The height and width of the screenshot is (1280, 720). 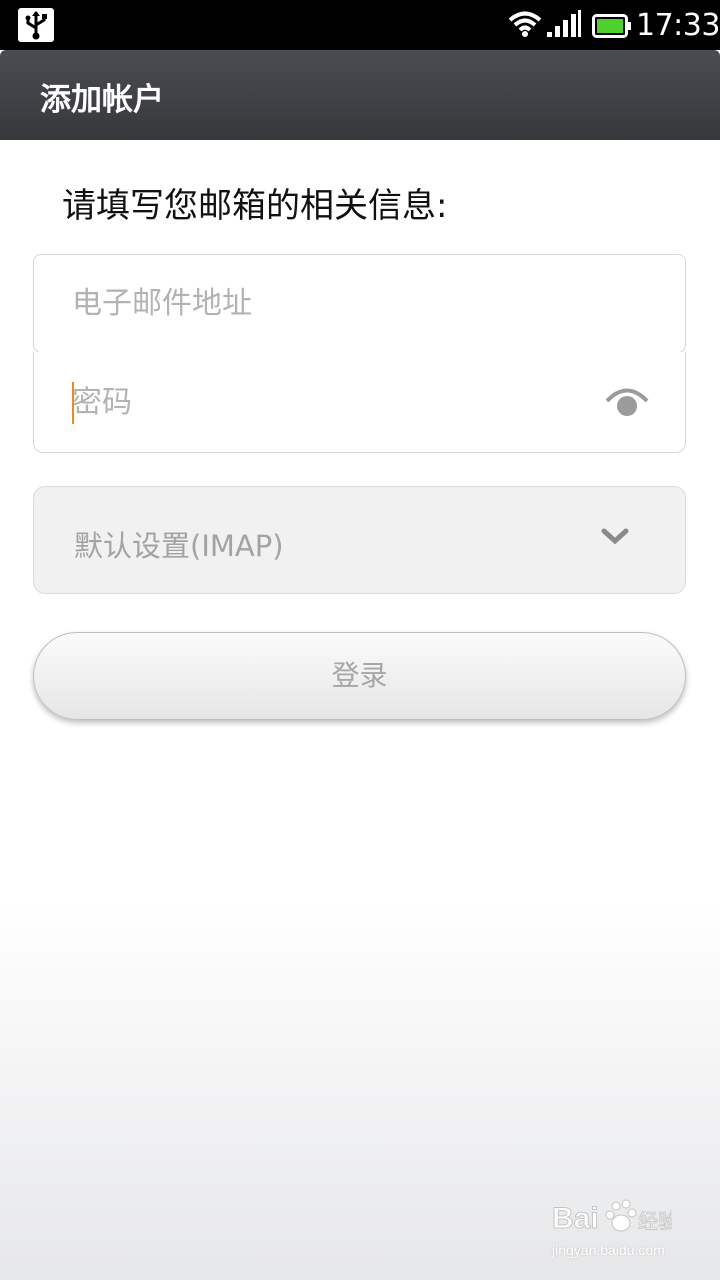 What do you see at coordinates (525, 24) in the screenshot?
I see `wifi-icon` at bounding box center [525, 24].